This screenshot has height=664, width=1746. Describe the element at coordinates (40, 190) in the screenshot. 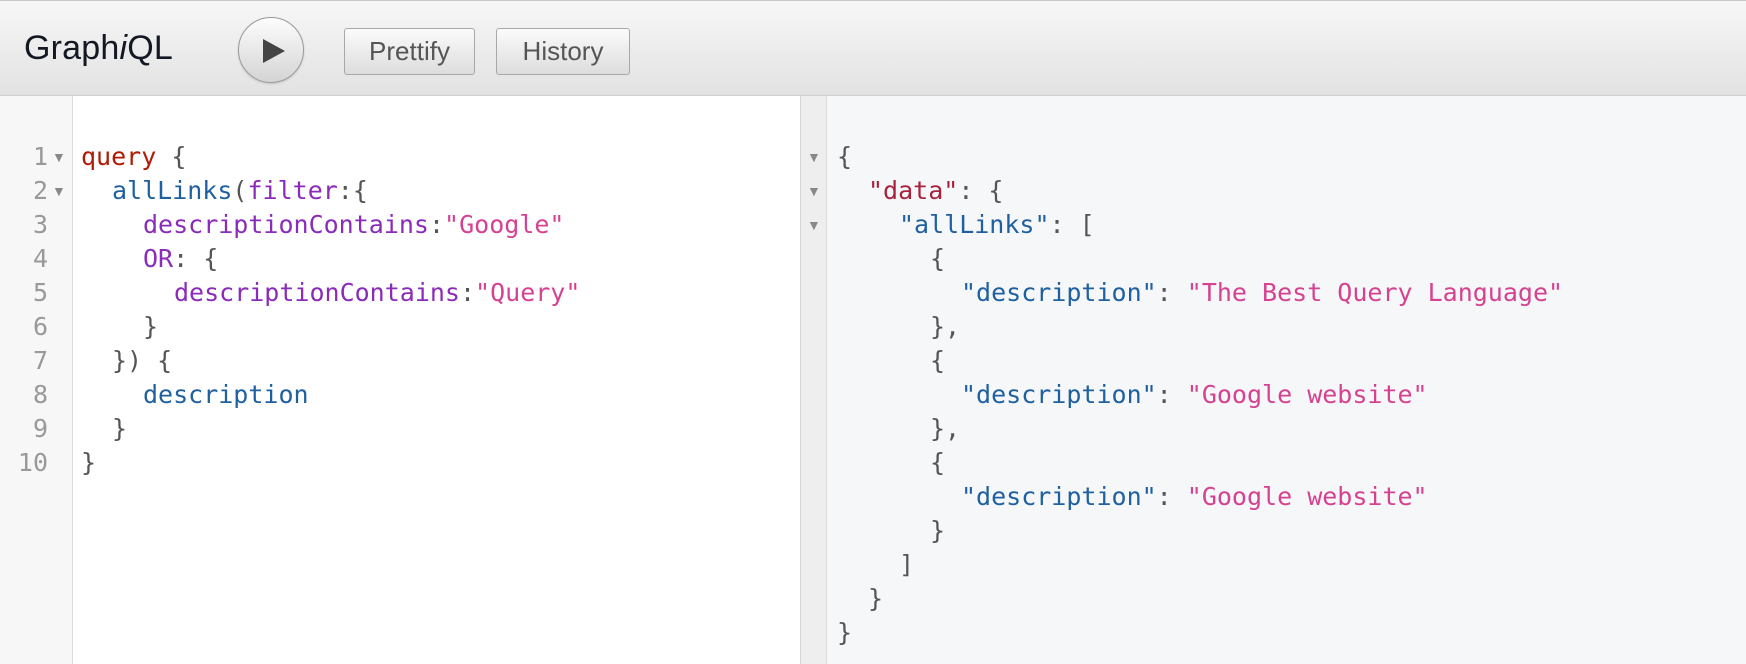

I see `line-number: 2` at that location.